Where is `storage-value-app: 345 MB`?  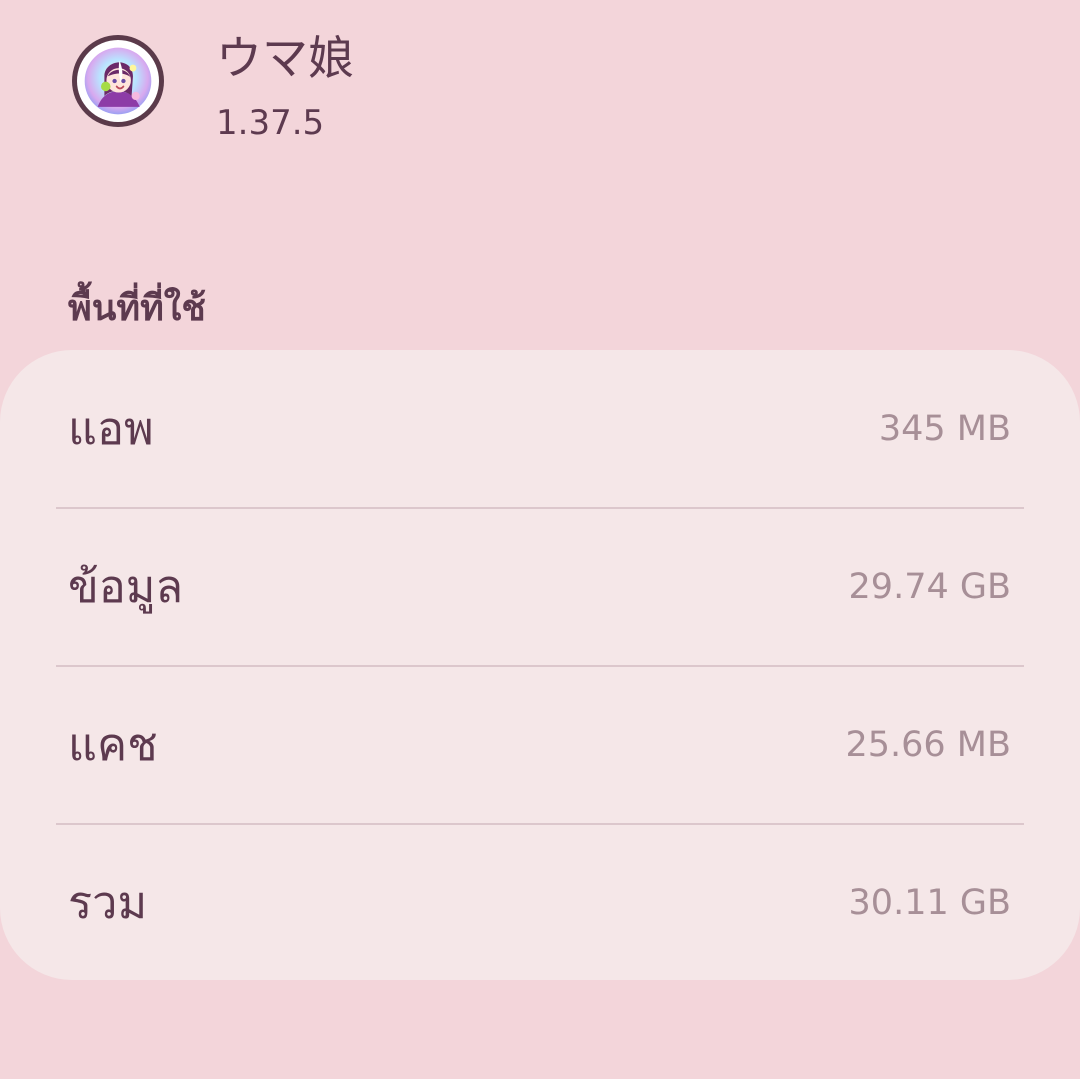 storage-value-app: 345 MB is located at coordinates (944, 429).